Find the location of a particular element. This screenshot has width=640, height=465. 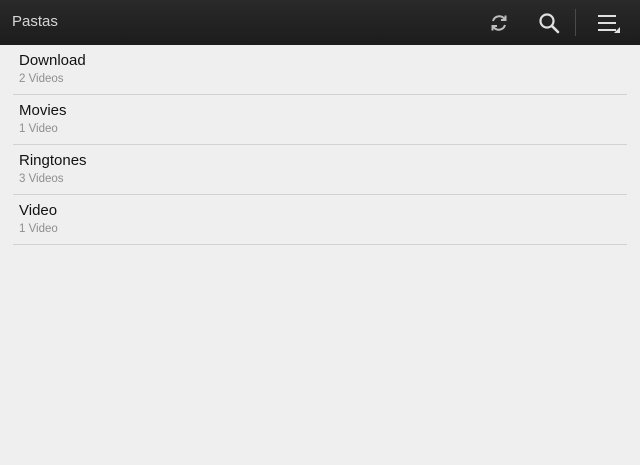

refresh-icon is located at coordinates (499, 23).